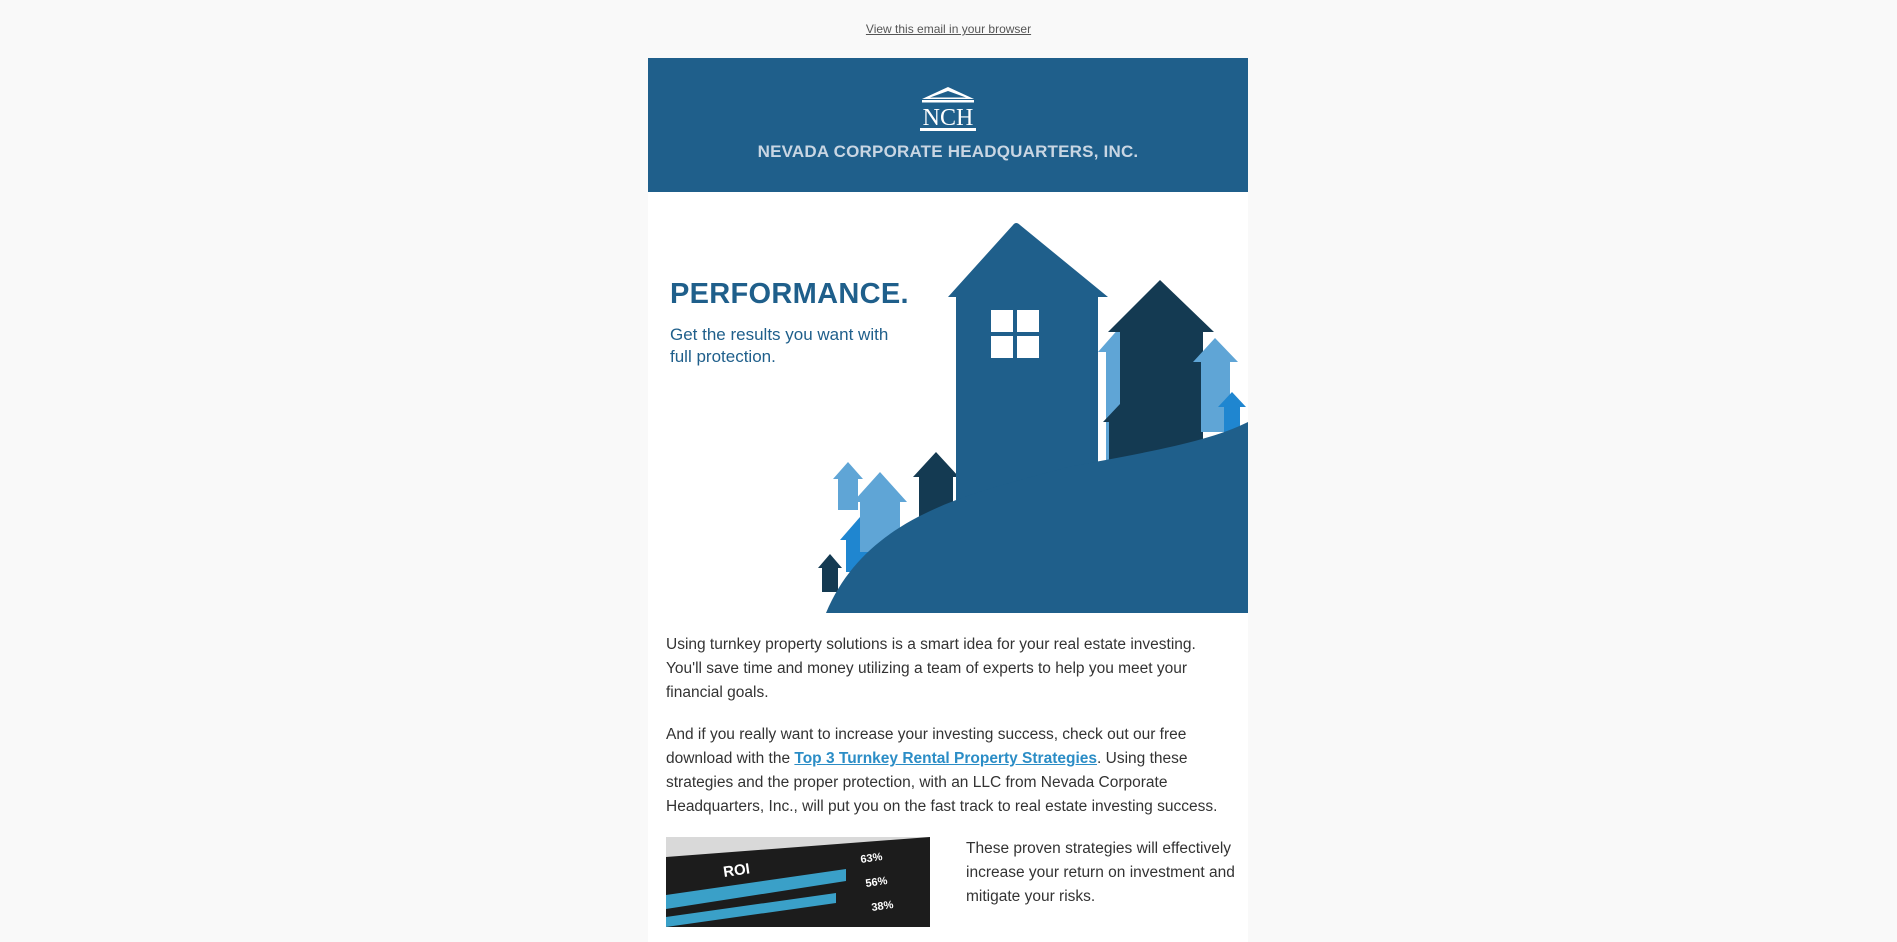 The image size is (1897, 942). I want to click on roi-image: ROI 63% 56% 38%, so click(798, 882).